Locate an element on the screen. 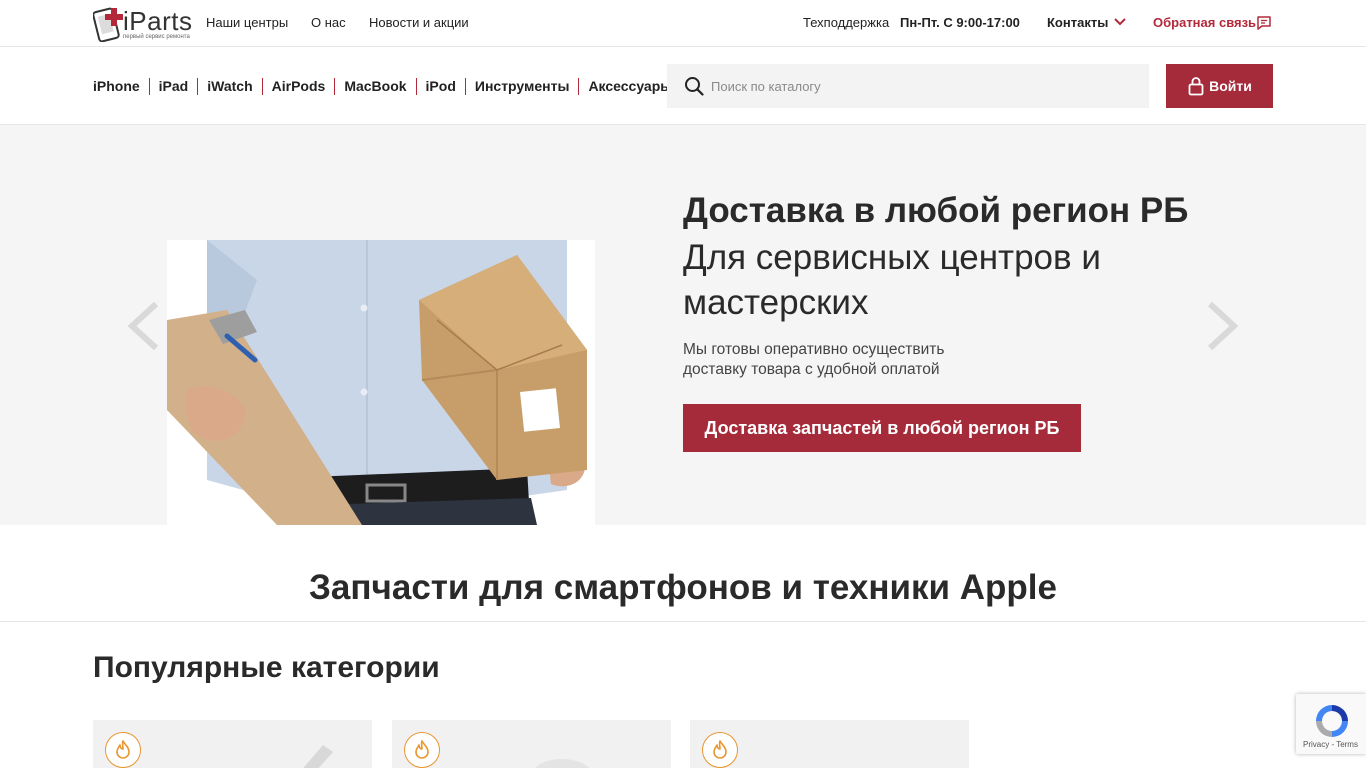 The height and width of the screenshot is (768, 1366). logo-text: iParts is located at coordinates (158, 21).